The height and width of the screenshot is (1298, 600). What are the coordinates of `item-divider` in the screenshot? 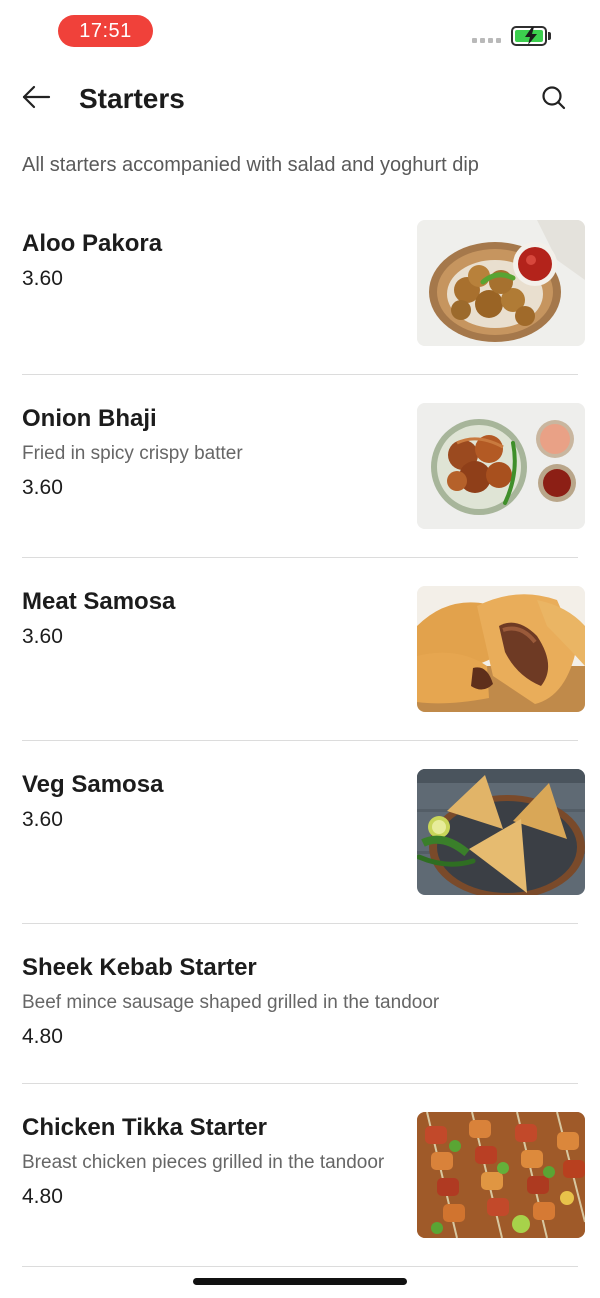 It's located at (300, 1266).